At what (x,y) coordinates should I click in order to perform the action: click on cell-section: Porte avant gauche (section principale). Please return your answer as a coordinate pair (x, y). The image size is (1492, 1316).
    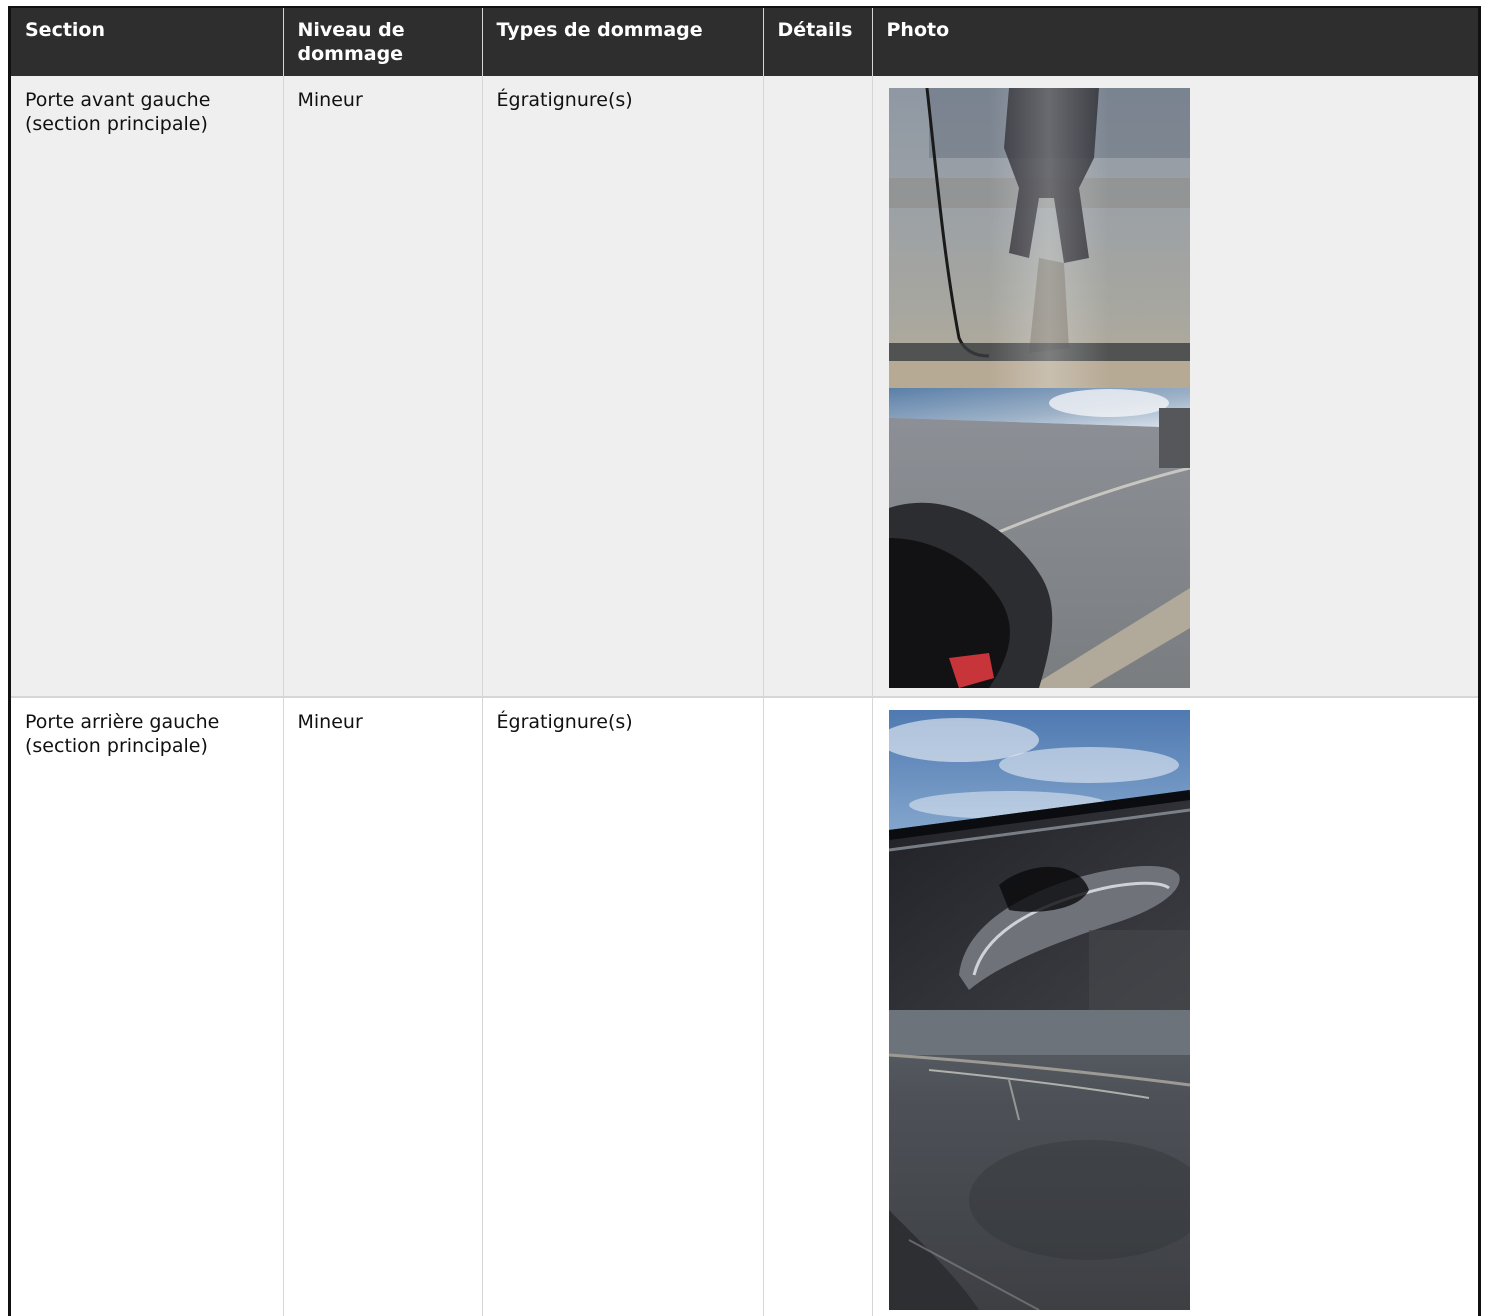
    Looking at the image, I should click on (147, 386).